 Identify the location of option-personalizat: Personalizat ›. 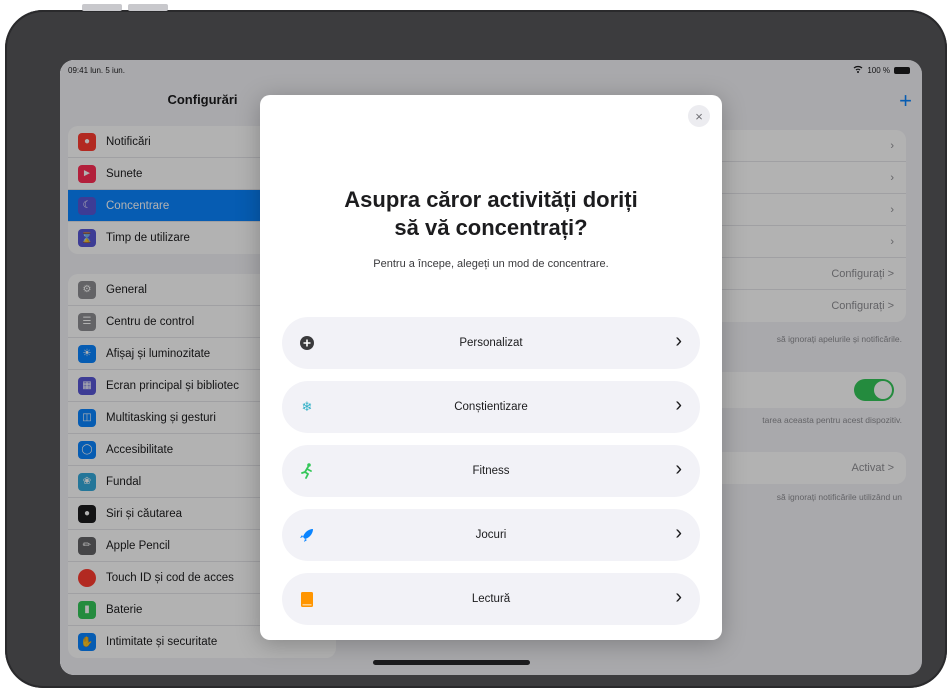
(491, 343).